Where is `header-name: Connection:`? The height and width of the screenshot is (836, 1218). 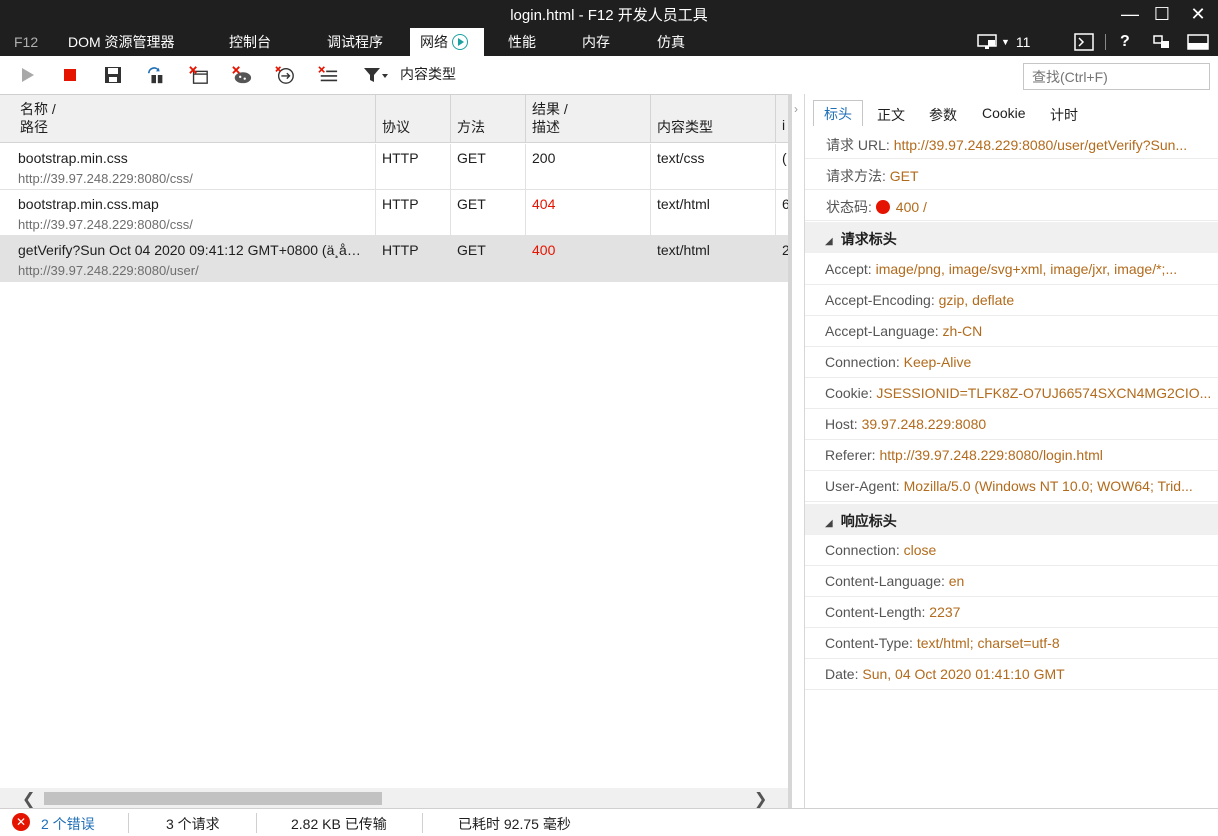
header-name: Connection: is located at coordinates (864, 550).